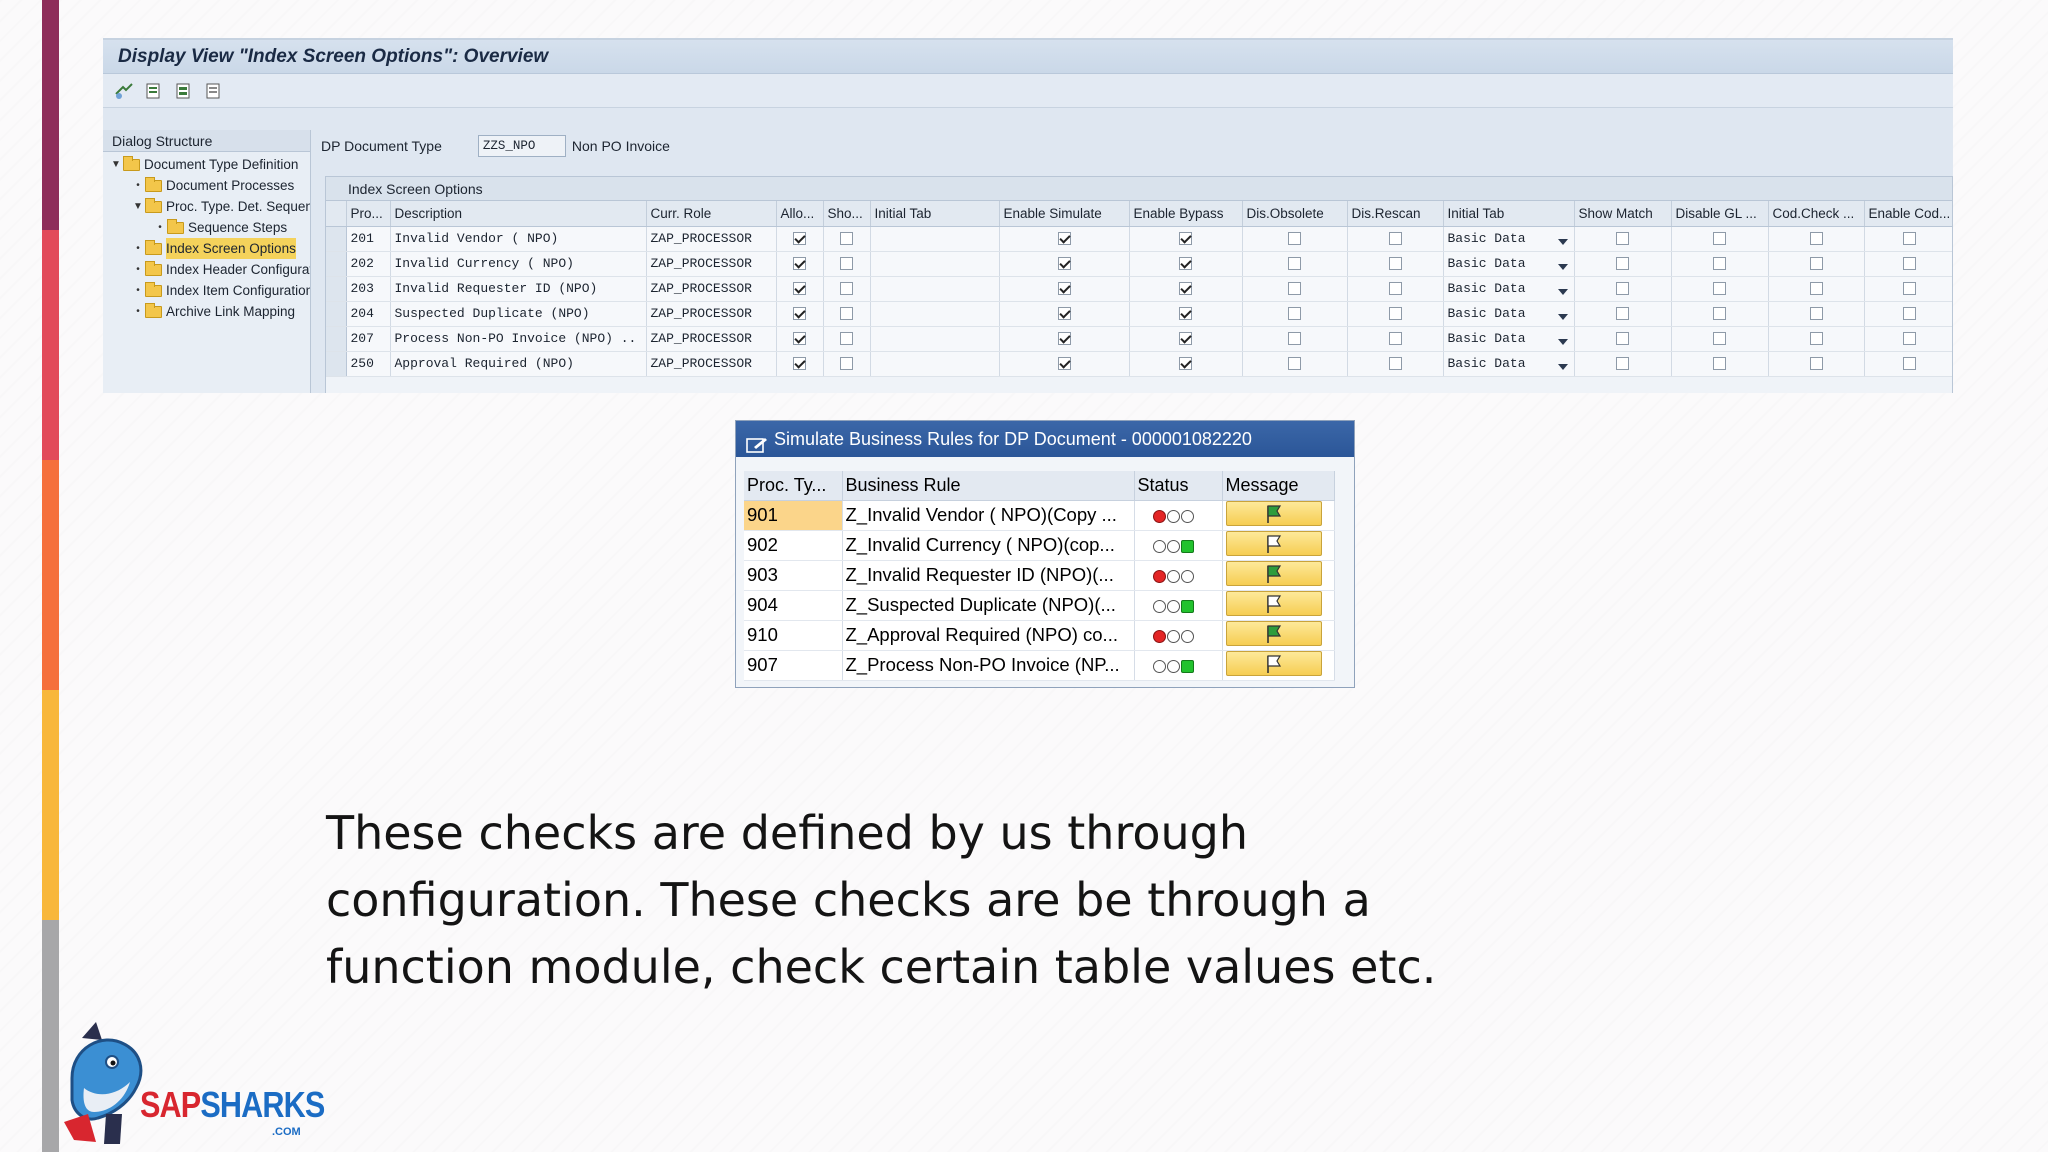 Image resolution: width=2048 pixels, height=1152 pixels. What do you see at coordinates (1064, 214) in the screenshot?
I see `column-header: Enable Simulate` at bounding box center [1064, 214].